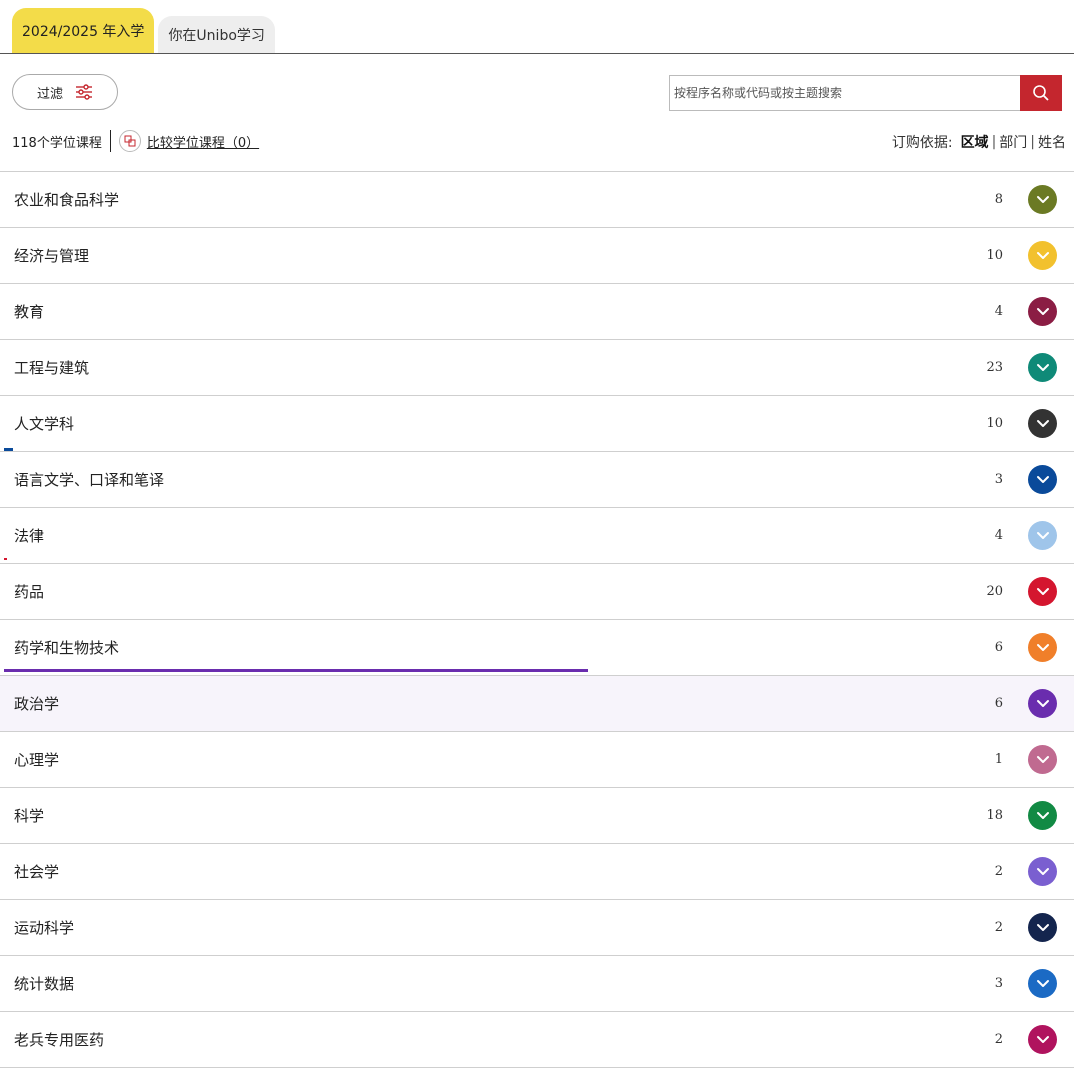 Image resolution: width=1080 pixels, height=1068 pixels. I want to click on area-row: 统计数据 3, so click(537, 983).